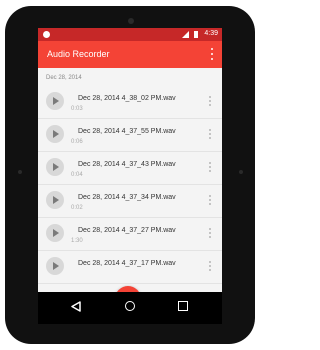  What do you see at coordinates (46, 34) in the screenshot?
I see `notification-icon` at bounding box center [46, 34].